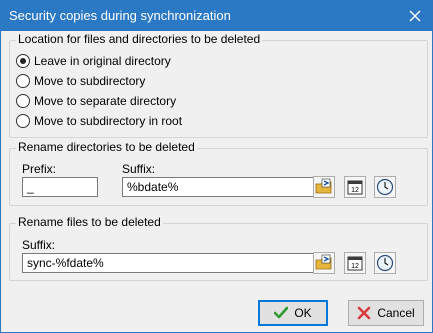 This screenshot has height=333, width=433. What do you see at coordinates (108, 121) in the screenshot?
I see `radio-label: Move to subdirectory in root` at bounding box center [108, 121].